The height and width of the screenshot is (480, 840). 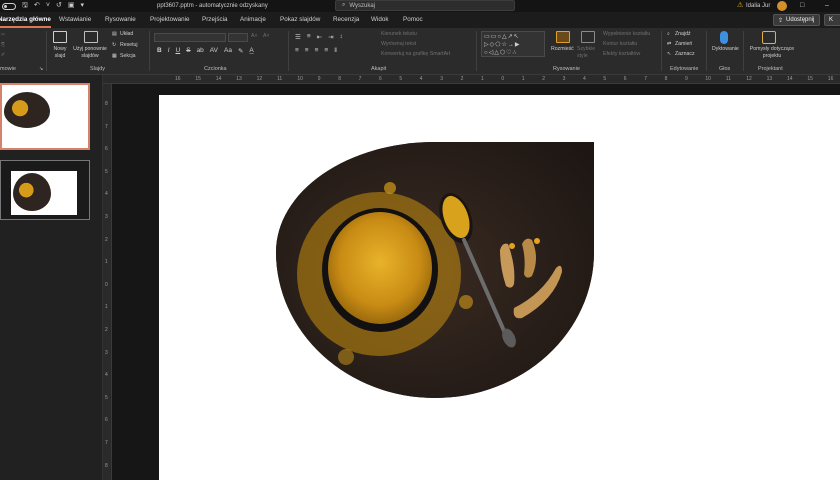 I want to click on bold-icon: B, so click(x=159, y=51).